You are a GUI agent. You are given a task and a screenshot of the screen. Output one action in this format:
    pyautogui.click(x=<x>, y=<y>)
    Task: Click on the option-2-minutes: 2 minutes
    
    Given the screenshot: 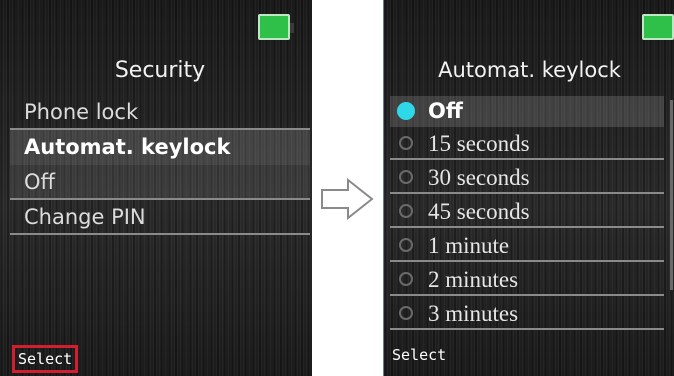 What is the action you would take?
    pyautogui.click(x=527, y=280)
    